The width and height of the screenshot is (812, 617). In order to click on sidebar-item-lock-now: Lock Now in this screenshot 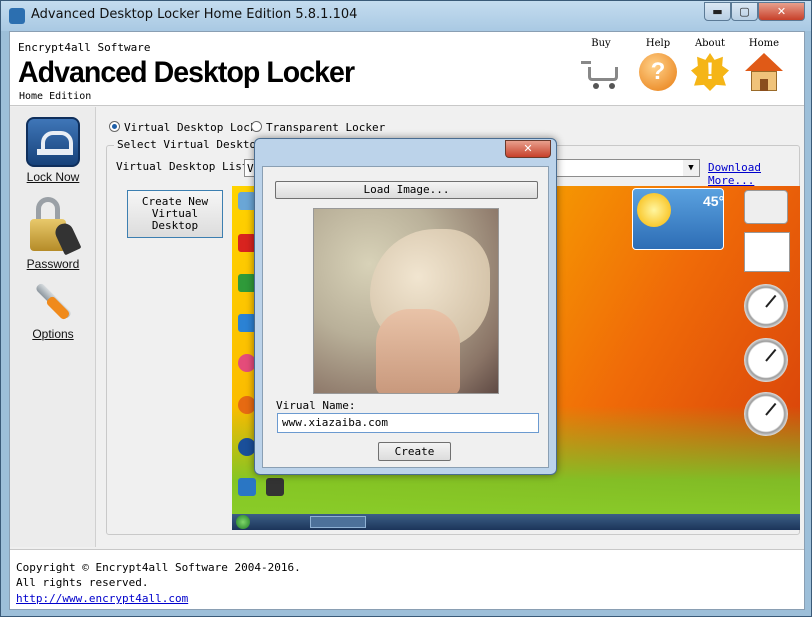, I will do `click(53, 150)`.